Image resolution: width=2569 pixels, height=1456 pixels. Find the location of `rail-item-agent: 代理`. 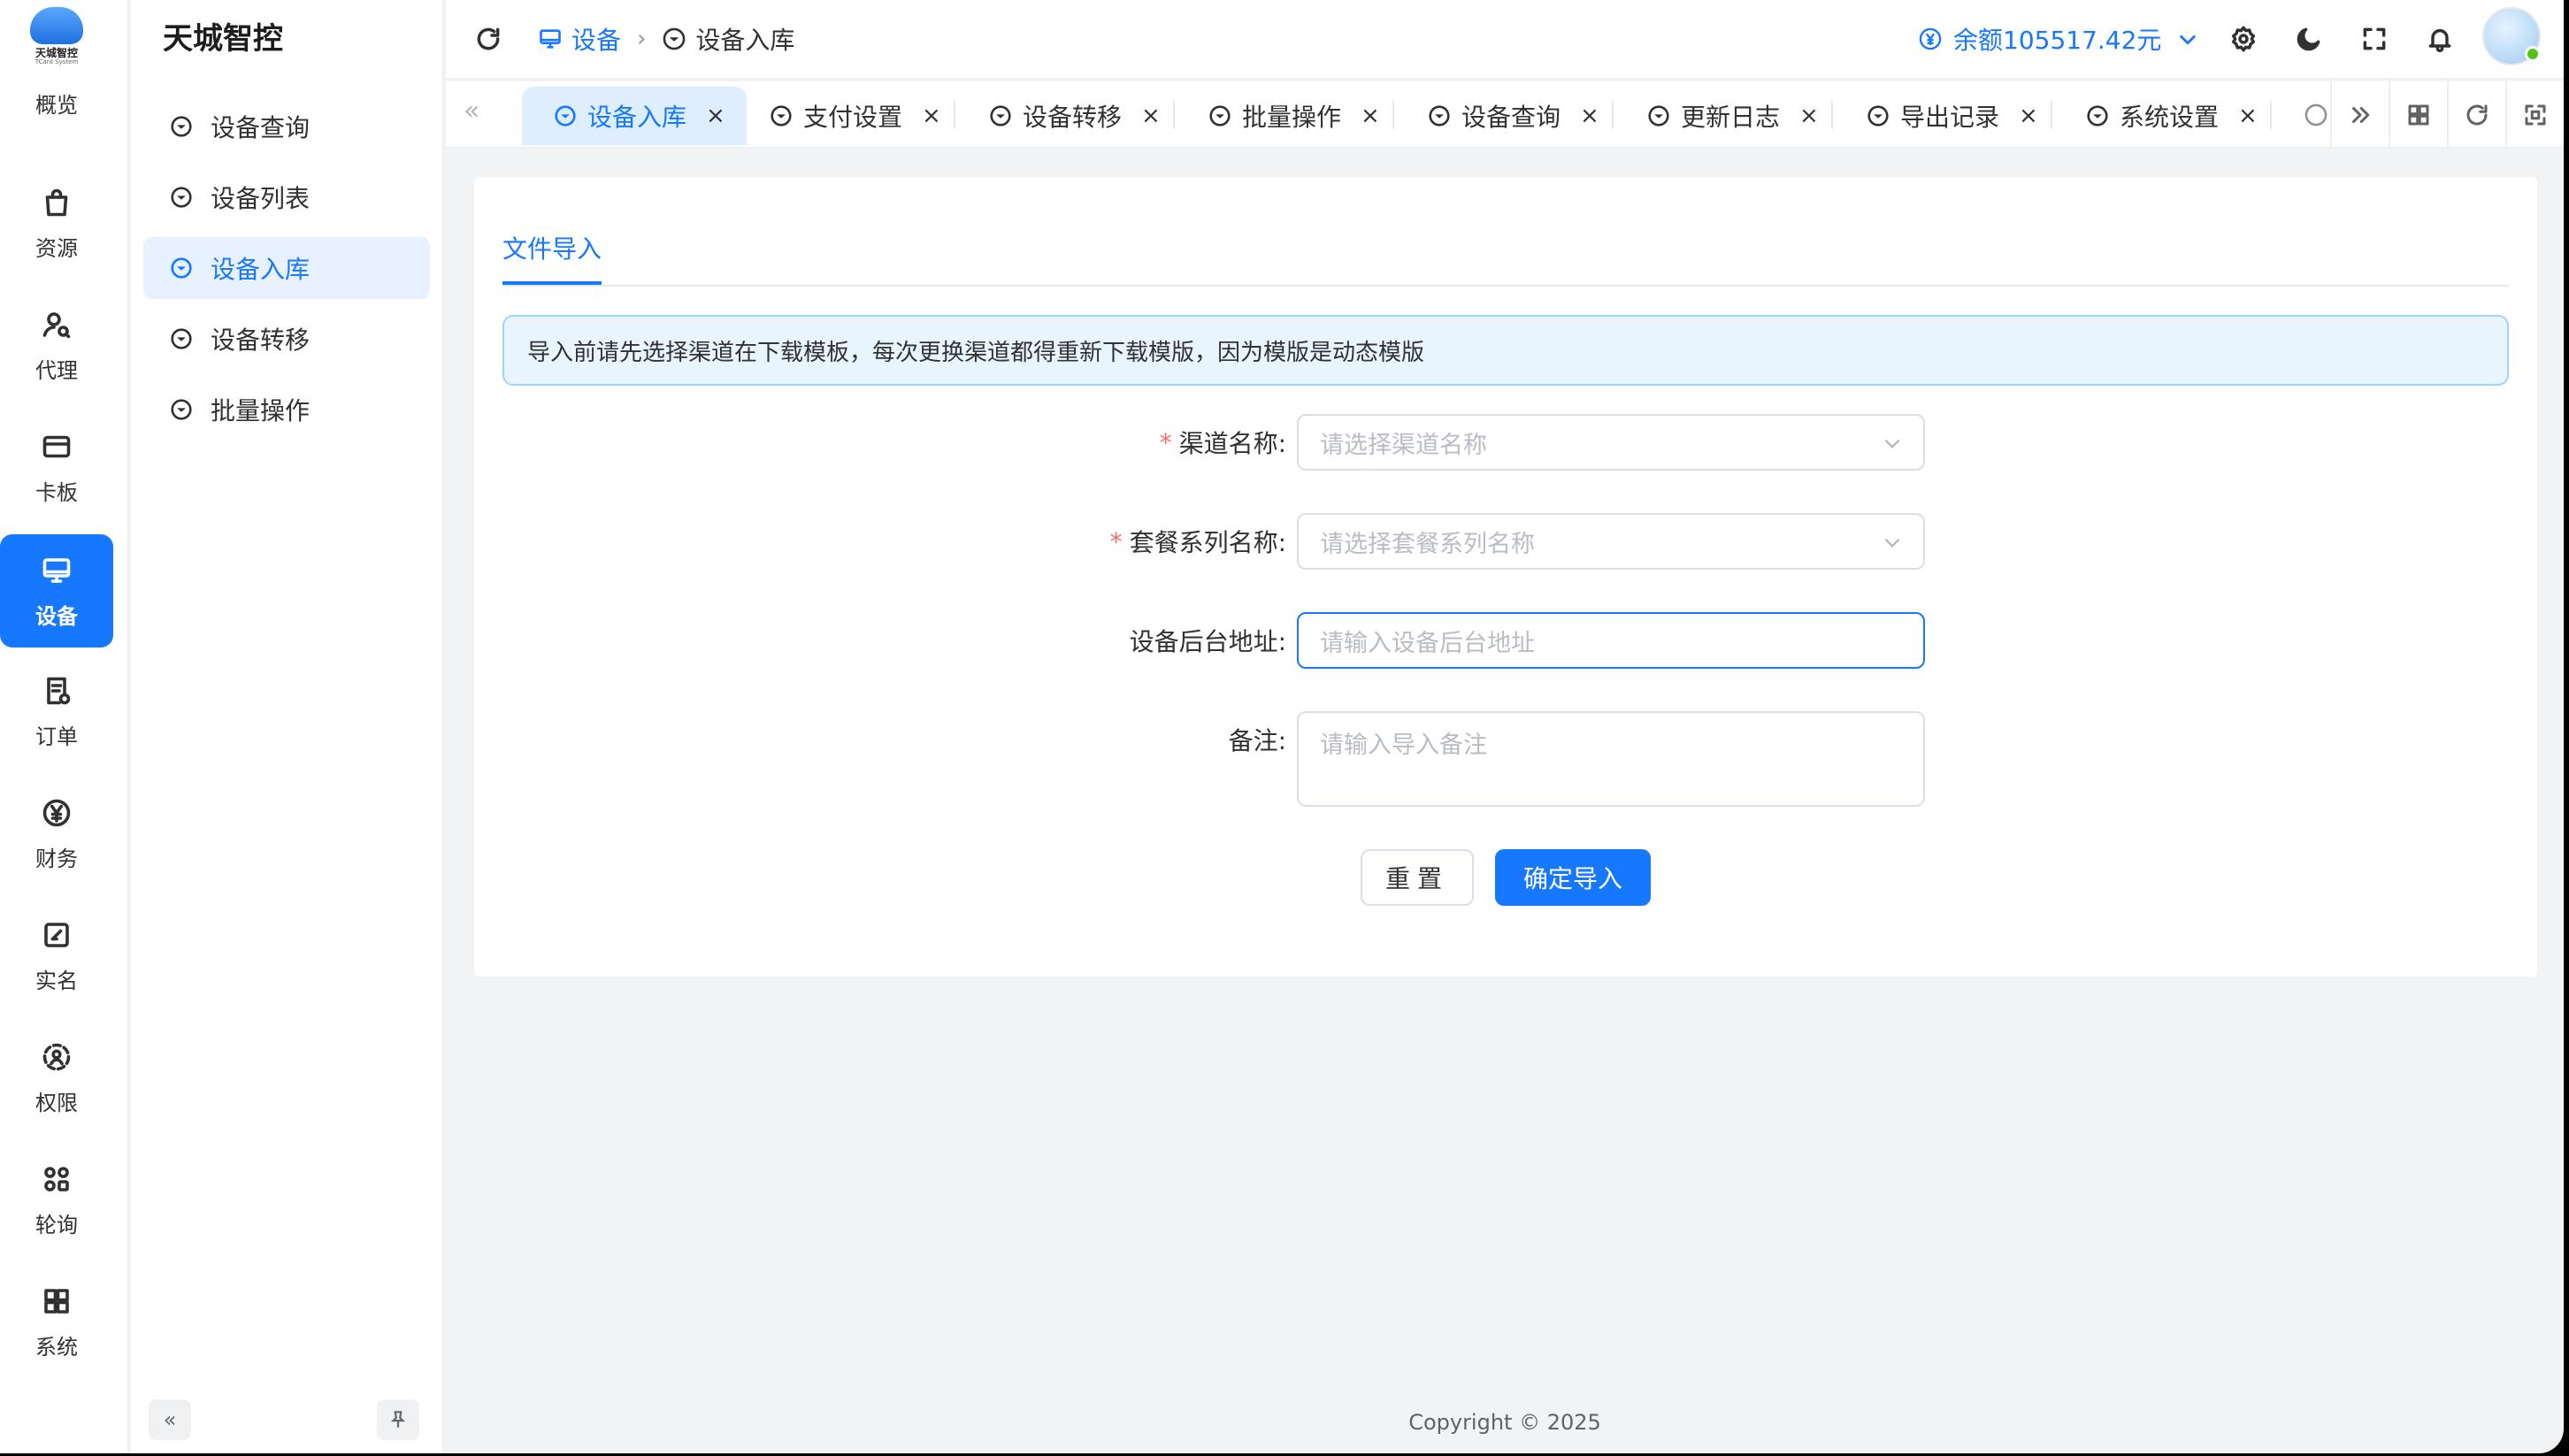

rail-item-agent: 代理 is located at coordinates (56, 345).